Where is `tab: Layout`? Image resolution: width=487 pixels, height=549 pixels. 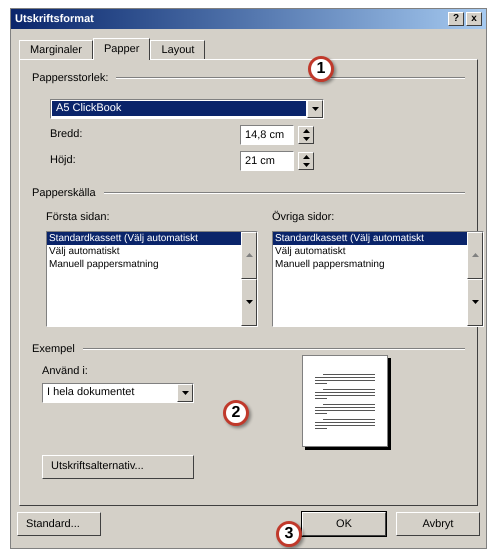 tab: Layout is located at coordinates (178, 49).